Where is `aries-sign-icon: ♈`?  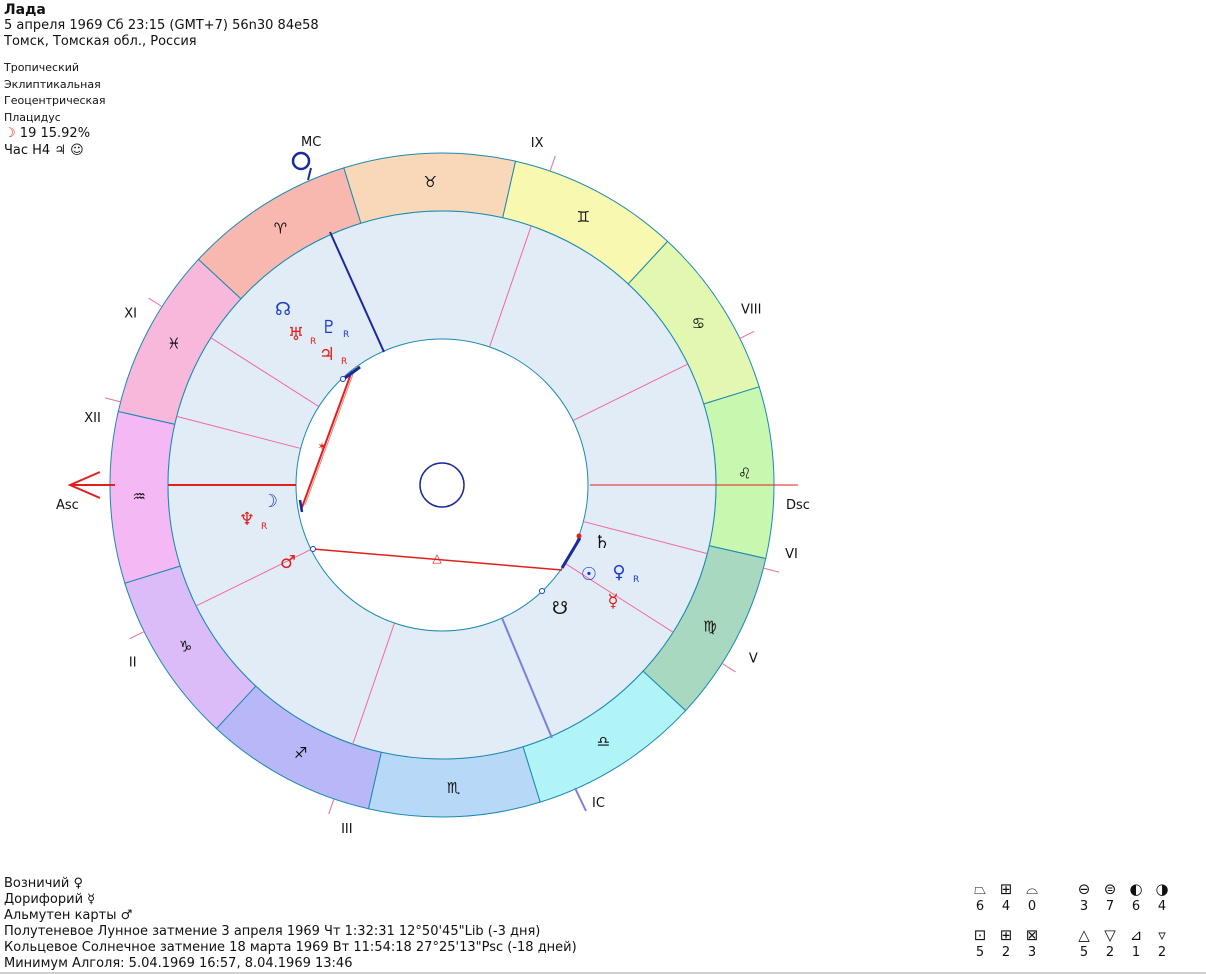 aries-sign-icon: ♈ is located at coordinates (280, 229).